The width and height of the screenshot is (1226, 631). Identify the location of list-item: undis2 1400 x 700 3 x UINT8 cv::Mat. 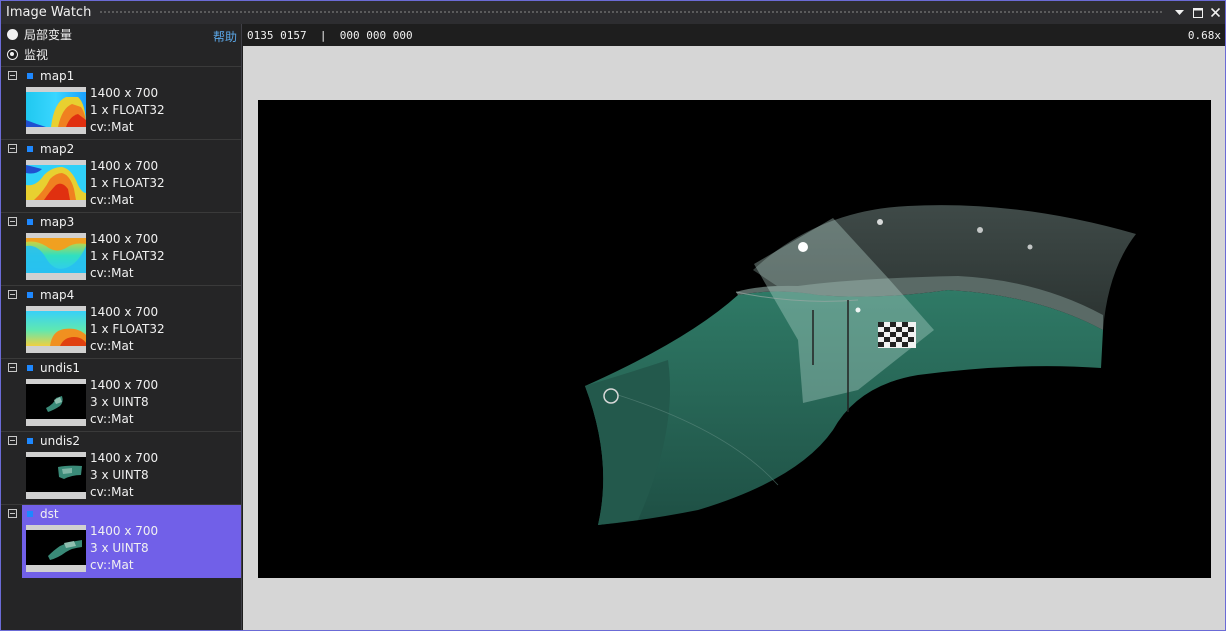
(121, 467).